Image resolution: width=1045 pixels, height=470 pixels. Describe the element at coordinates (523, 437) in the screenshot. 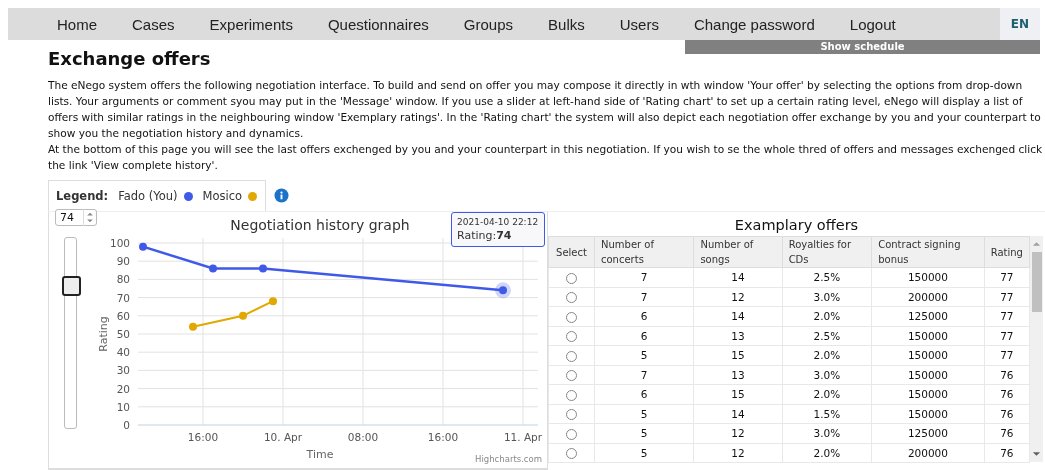

I see `x-tick-label: 11. Apr` at that location.